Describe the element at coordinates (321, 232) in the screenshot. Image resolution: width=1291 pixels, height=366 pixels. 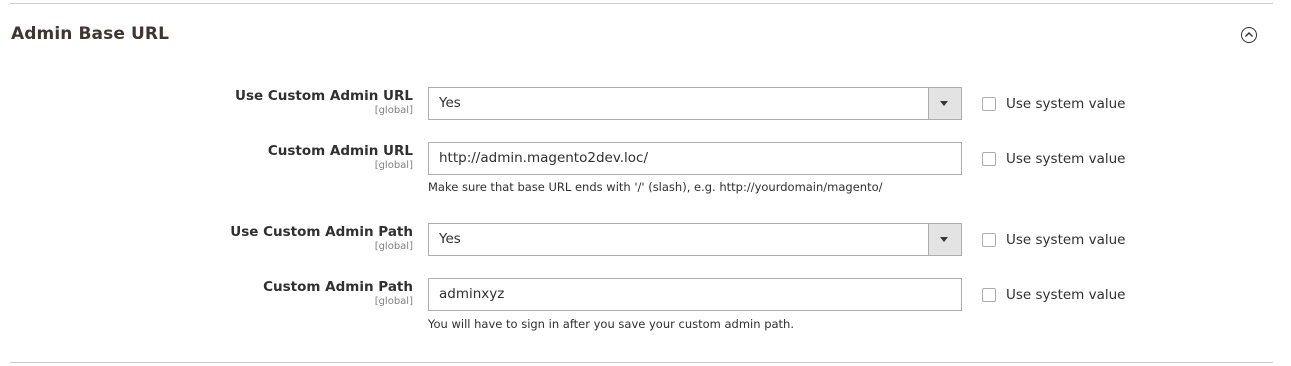
I see `field-label: Use Custom Admin Path` at that location.